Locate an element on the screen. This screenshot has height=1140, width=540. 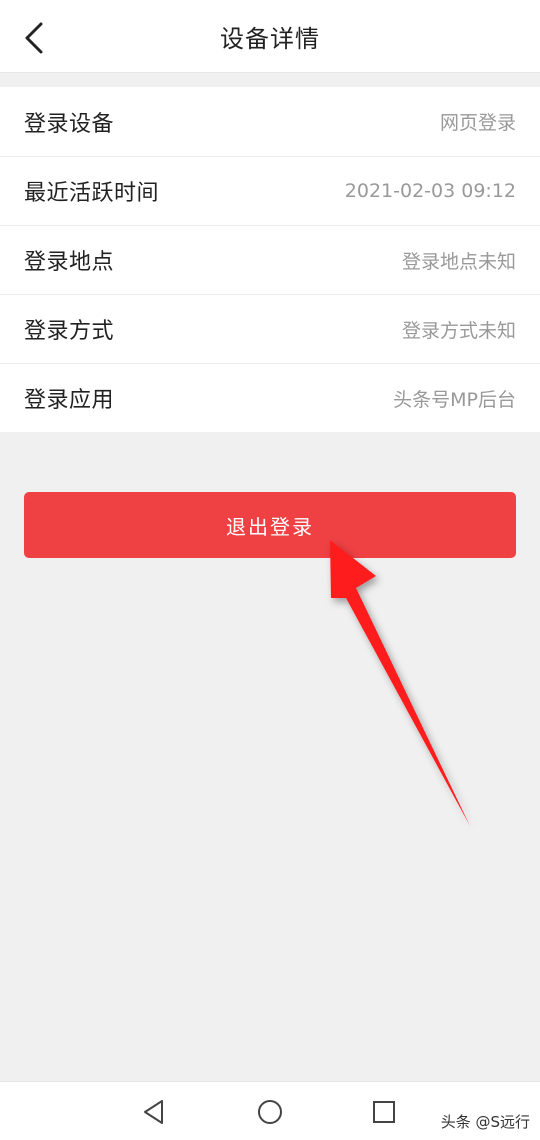
row-label: 登录方式 is located at coordinates (69, 331).